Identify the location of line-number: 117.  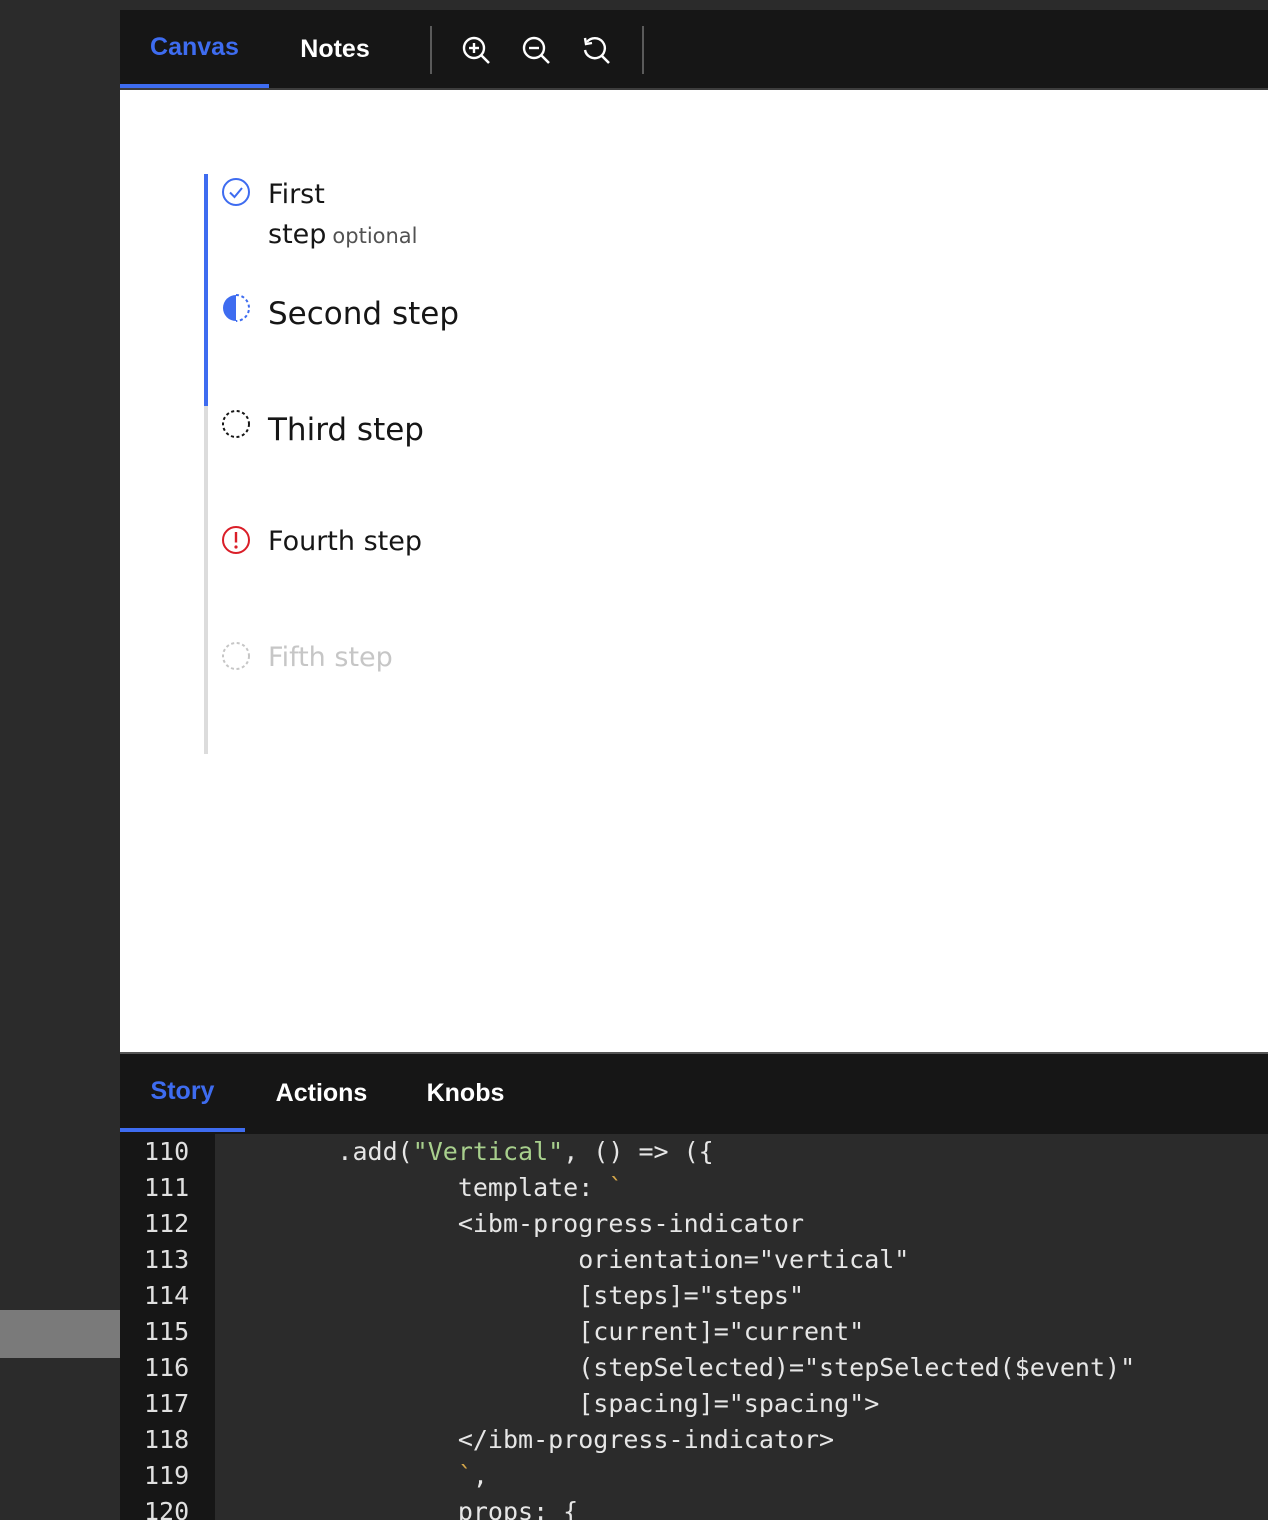
(167, 1403).